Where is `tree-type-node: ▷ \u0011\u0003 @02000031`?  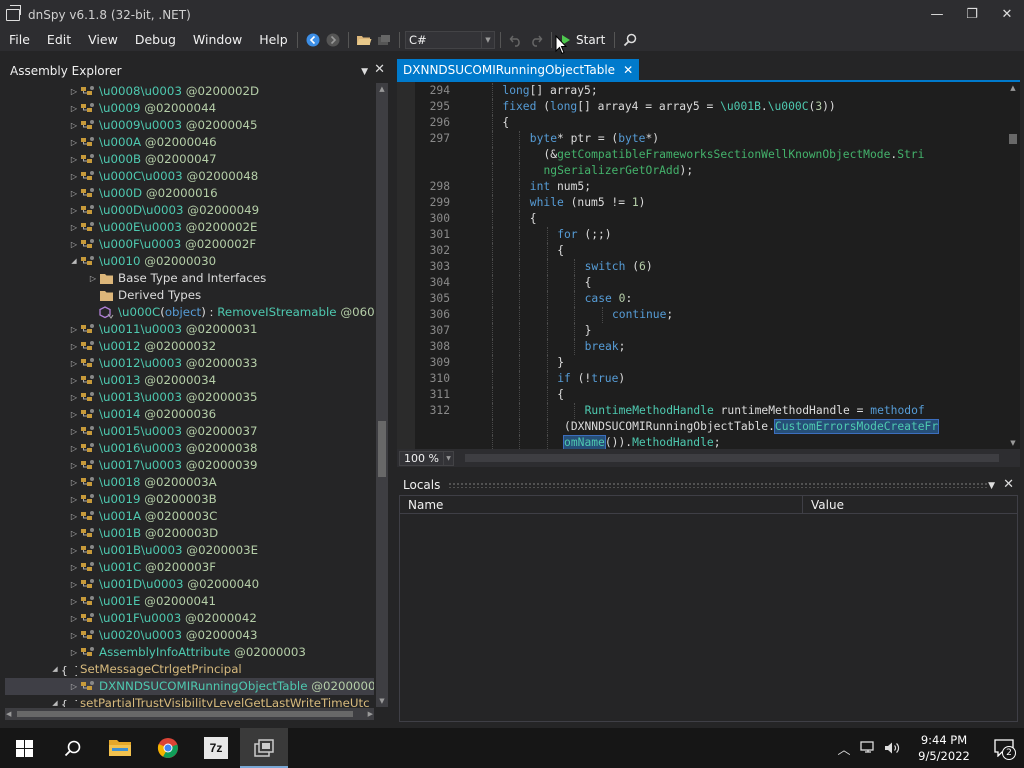
tree-type-node: ▷ \u0011\u0003 @02000031 is located at coordinates (189, 329).